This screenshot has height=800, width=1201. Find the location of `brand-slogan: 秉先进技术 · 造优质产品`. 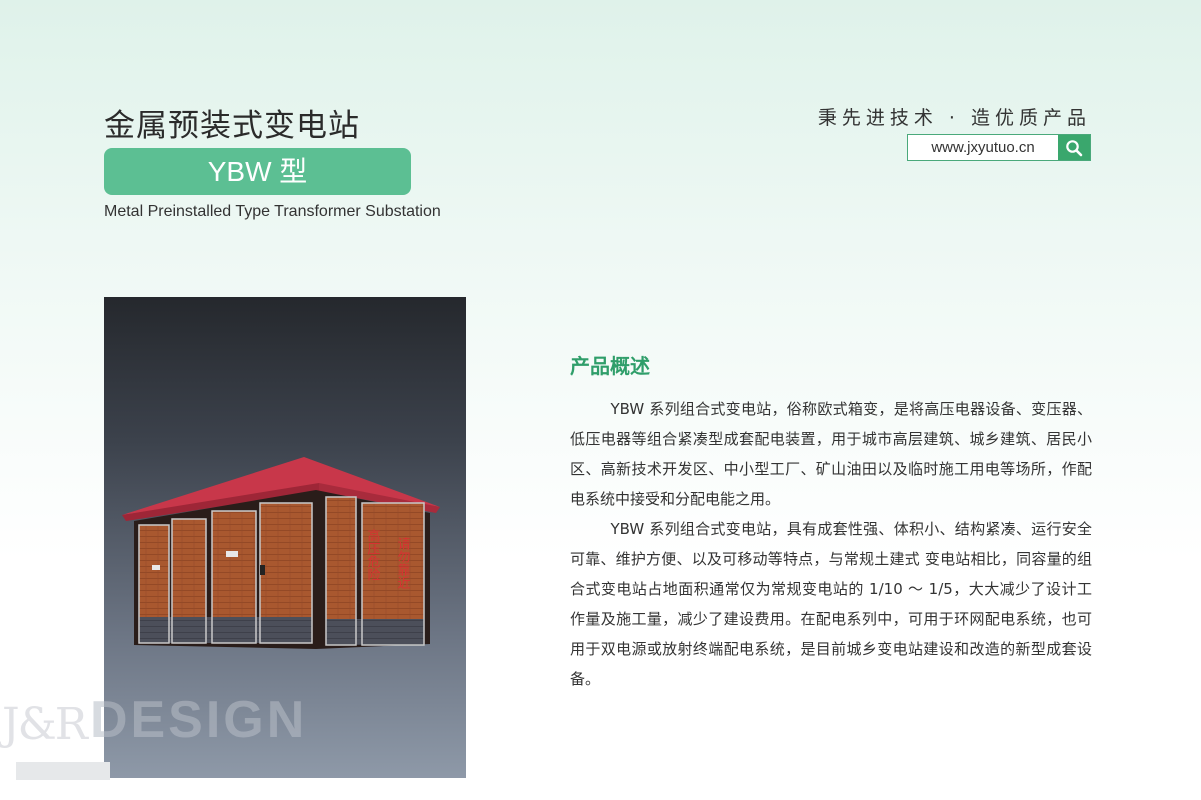

brand-slogan: 秉先进技术 · 造优质产品 is located at coordinates (954, 118).